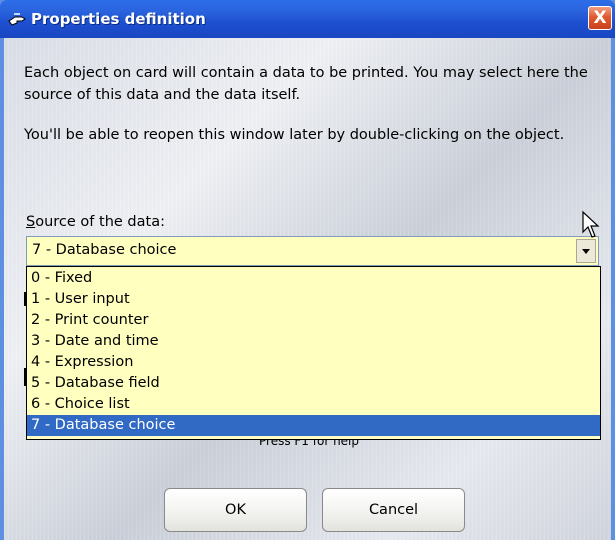 The image size is (615, 540). Describe the element at coordinates (118, 19) in the screenshot. I see `window-title: Properties definition` at that location.